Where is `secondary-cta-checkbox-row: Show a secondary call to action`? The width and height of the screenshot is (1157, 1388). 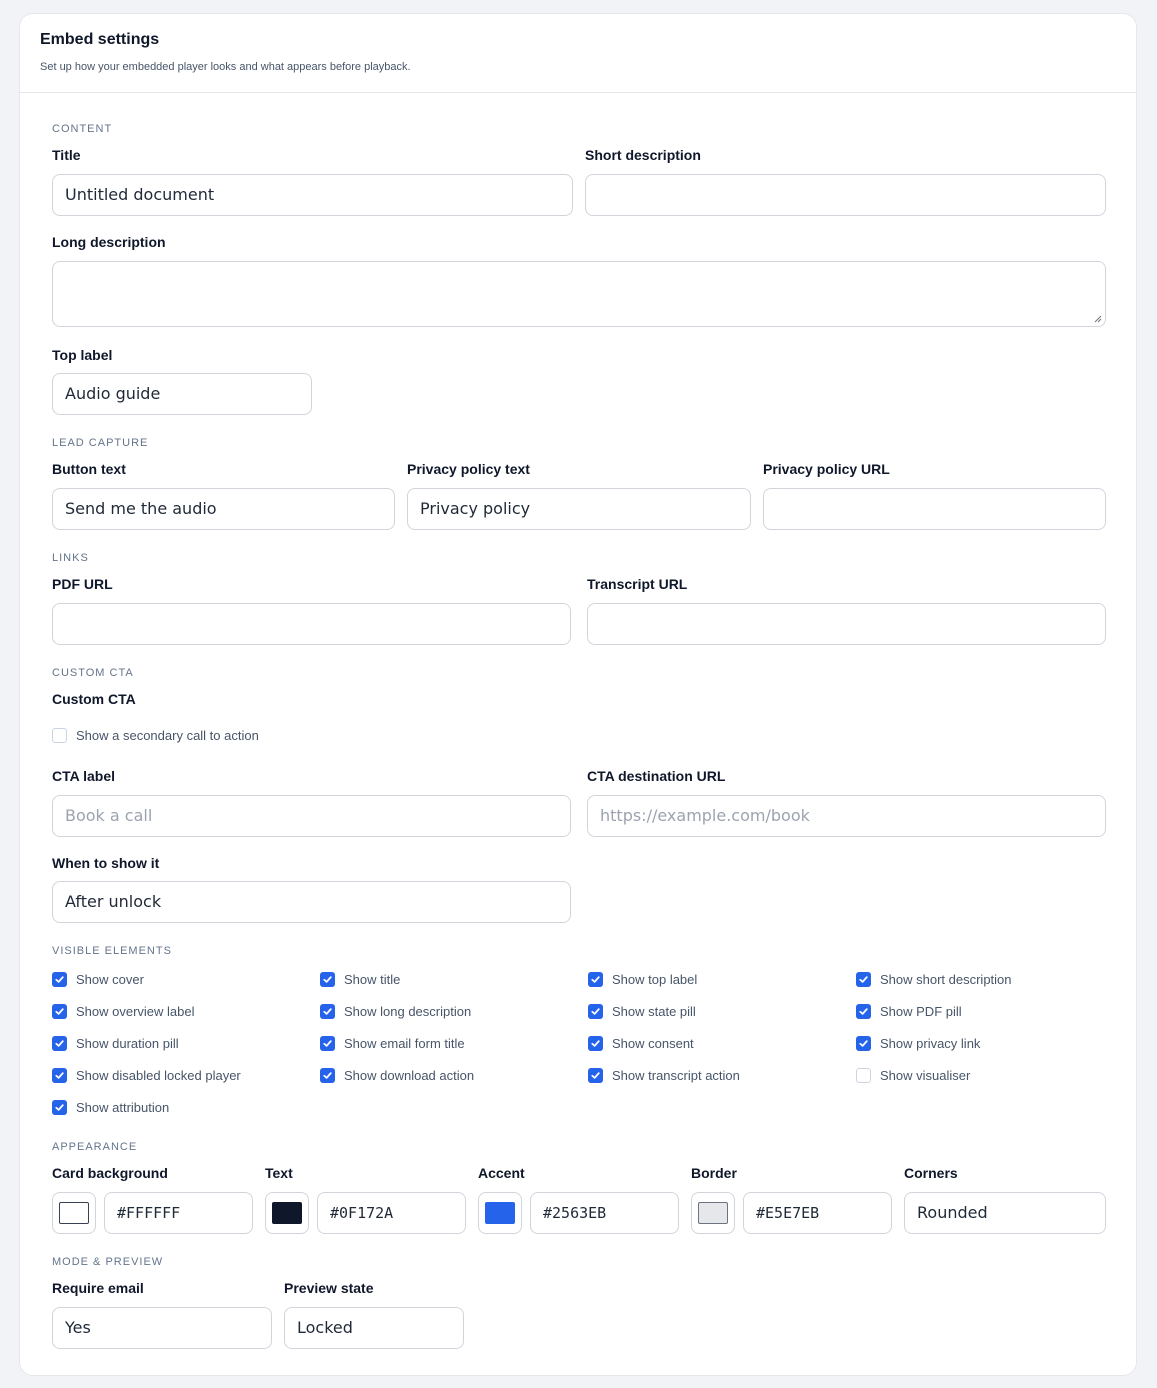 secondary-cta-checkbox-row: Show a secondary call to action is located at coordinates (155, 735).